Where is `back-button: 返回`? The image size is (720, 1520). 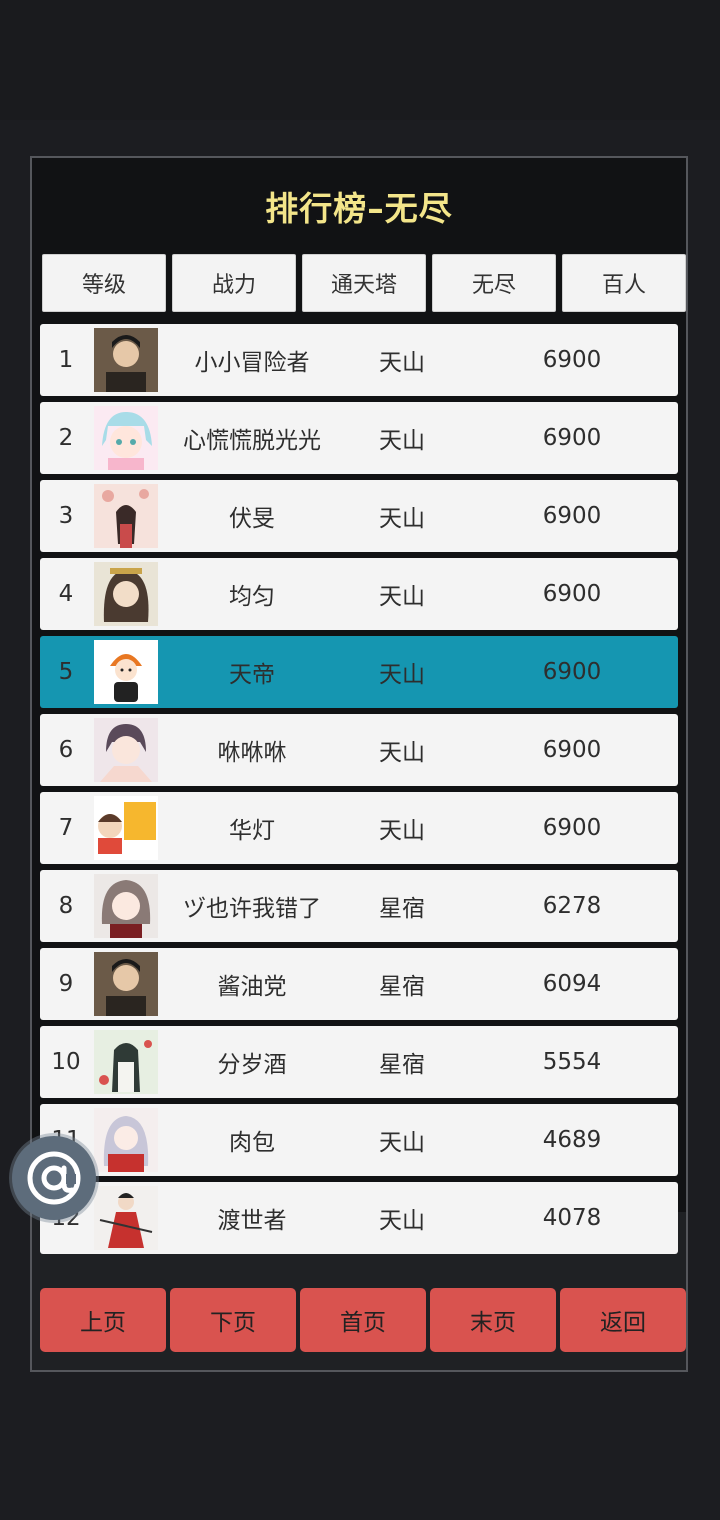 back-button: 返回 is located at coordinates (623, 1320).